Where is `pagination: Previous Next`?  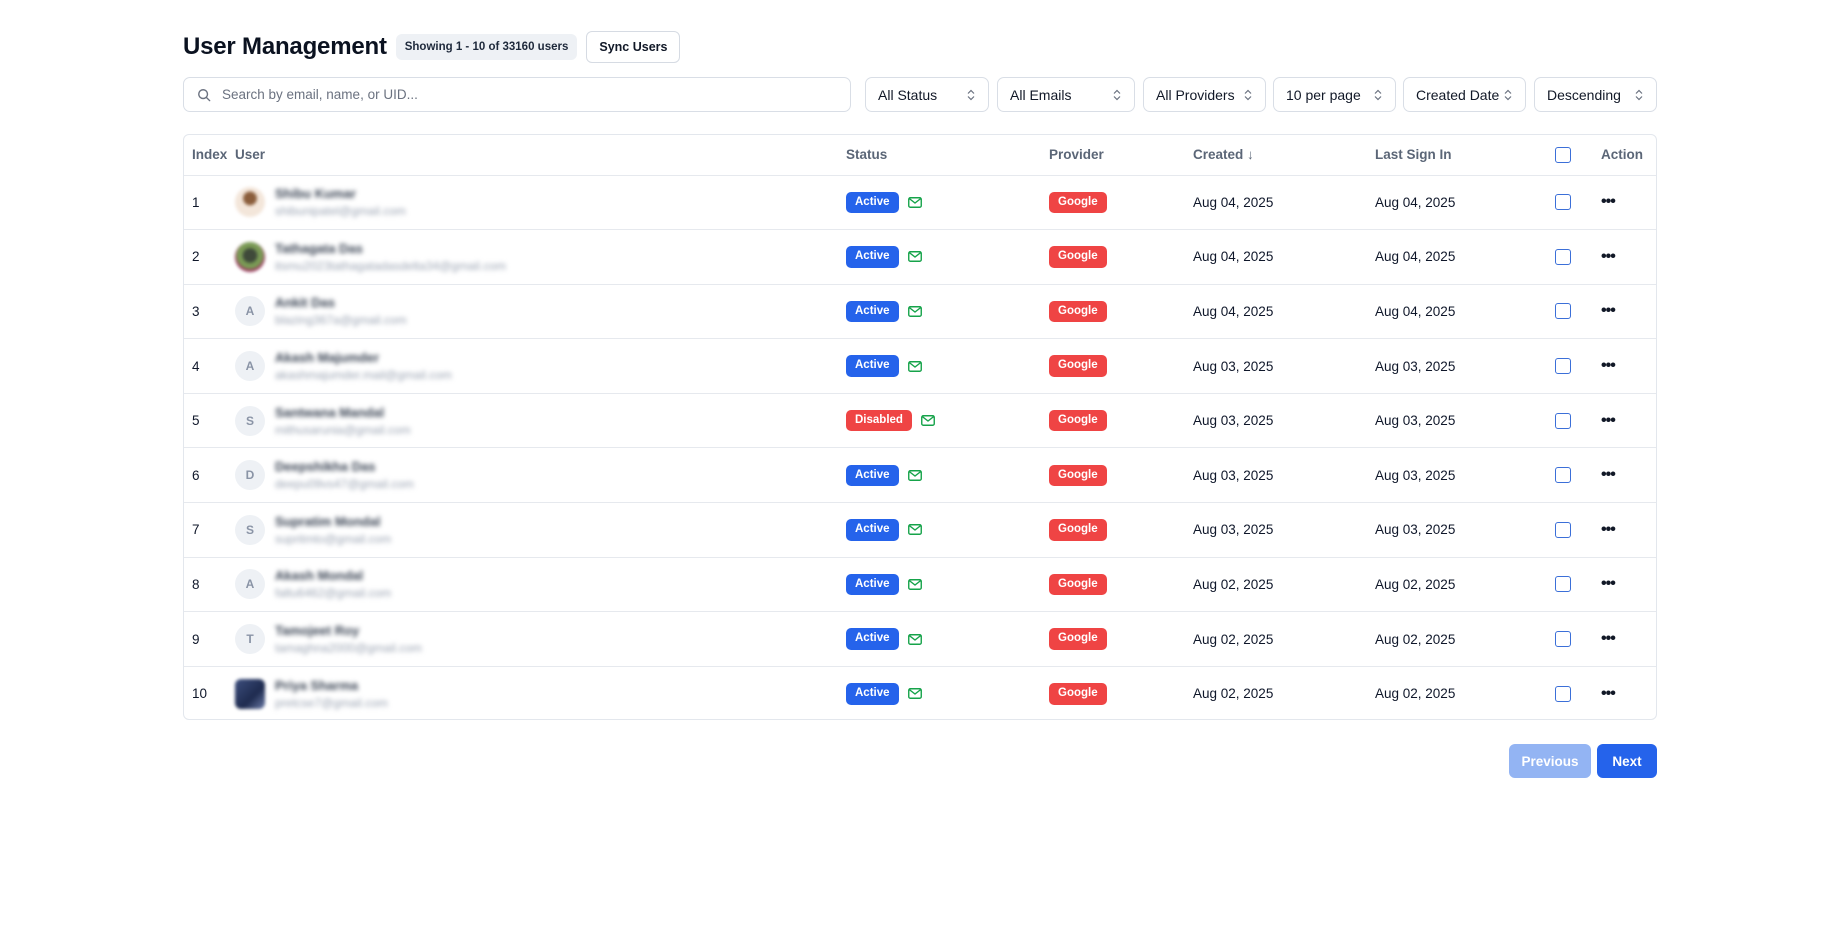 pagination: Previous Next is located at coordinates (1583, 761).